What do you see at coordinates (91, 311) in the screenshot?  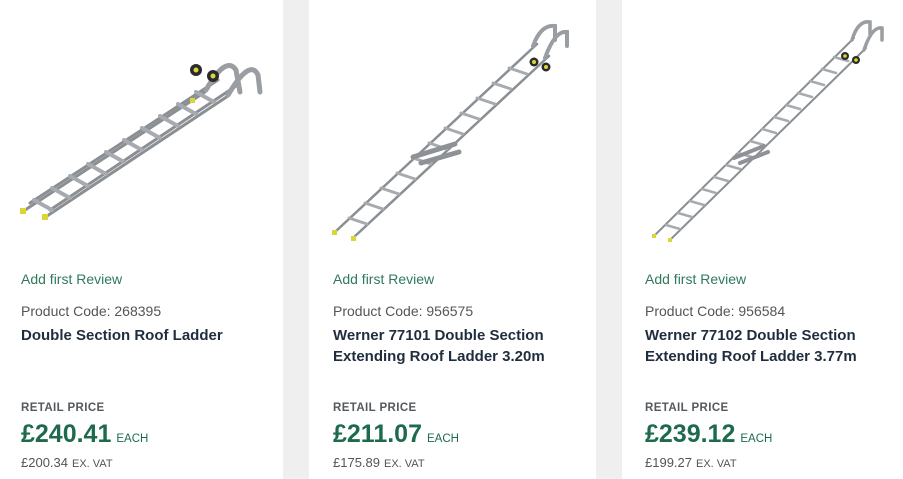 I see `product-code: Product Code: 268395` at bounding box center [91, 311].